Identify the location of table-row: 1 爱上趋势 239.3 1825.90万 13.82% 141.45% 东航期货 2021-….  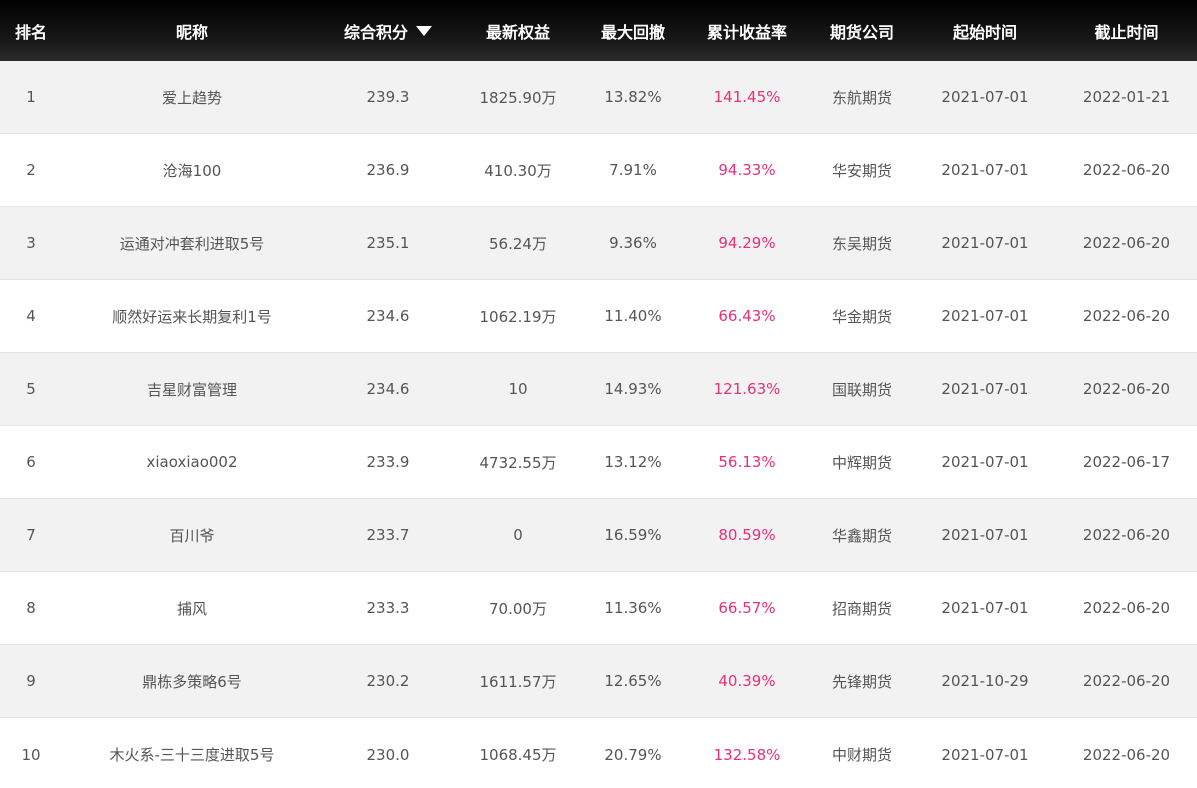
(598, 97).